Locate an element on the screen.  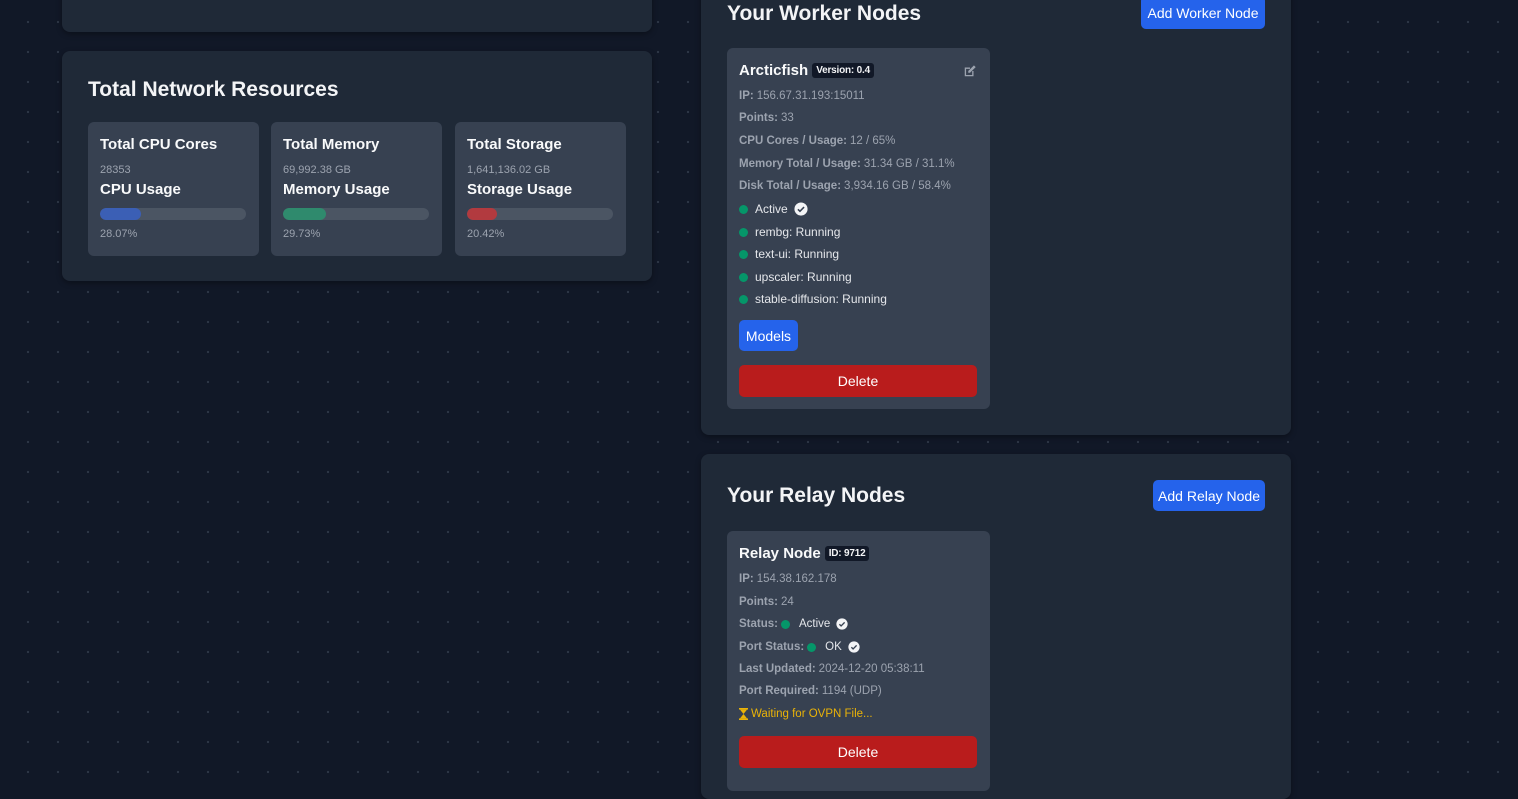
service-stable-diffusion: stable-diffusion: Running is located at coordinates (813, 299).